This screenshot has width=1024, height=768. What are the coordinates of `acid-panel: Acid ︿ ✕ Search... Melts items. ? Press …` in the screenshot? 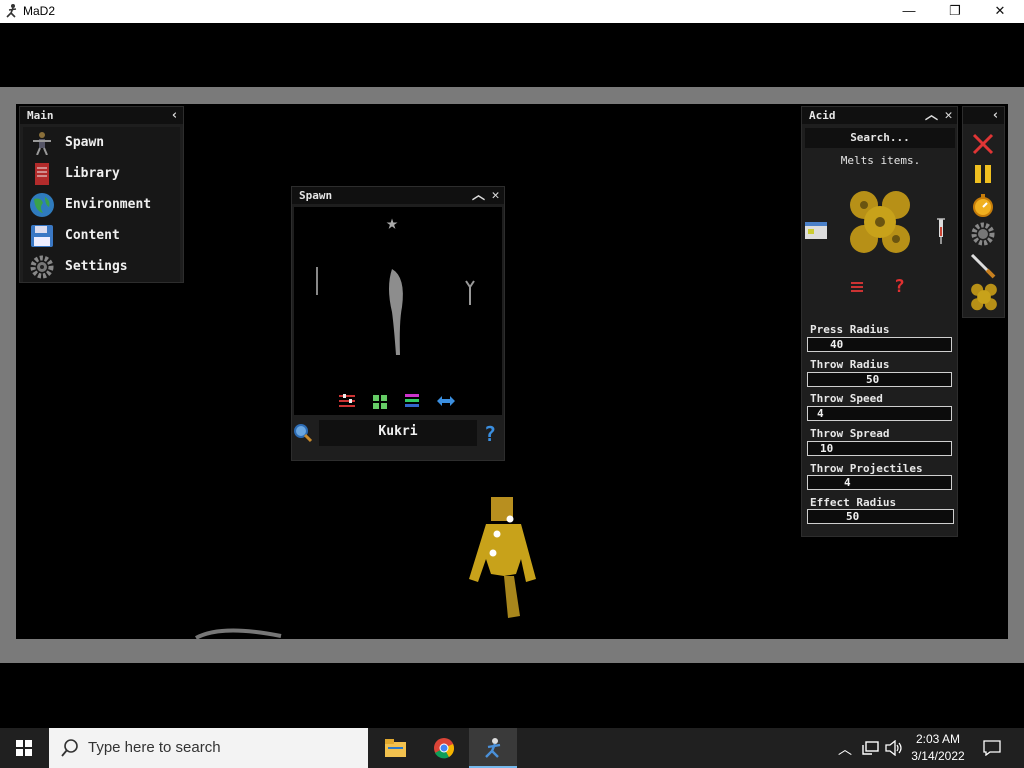 It's located at (879, 321).